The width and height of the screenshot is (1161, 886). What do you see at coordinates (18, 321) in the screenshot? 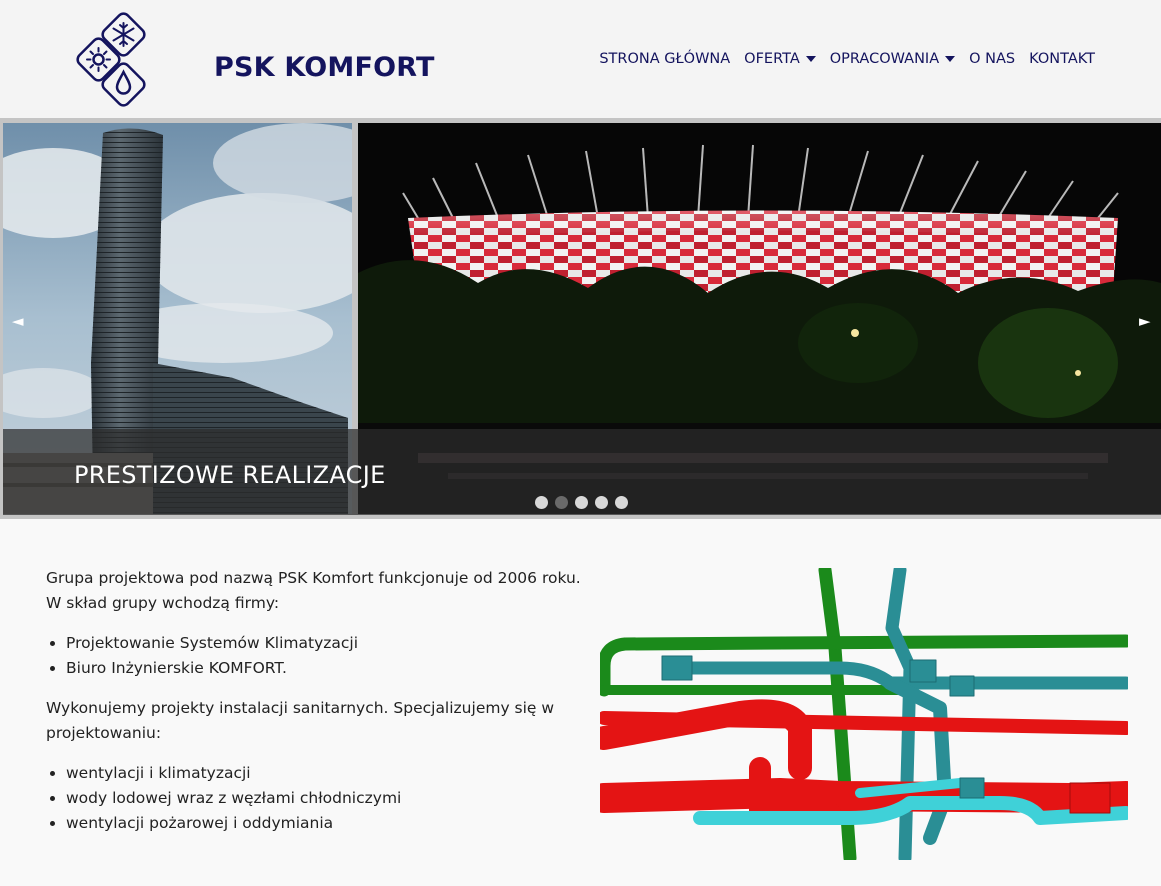
I see `prev-arrow-icon: ◄` at bounding box center [18, 321].